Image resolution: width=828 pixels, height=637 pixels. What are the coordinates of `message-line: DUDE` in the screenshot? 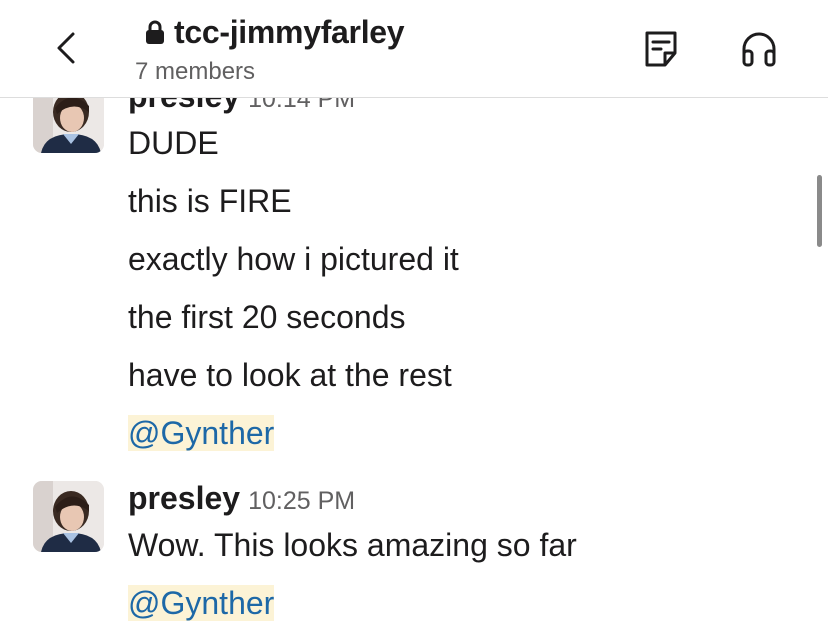 It's located at (173, 143).